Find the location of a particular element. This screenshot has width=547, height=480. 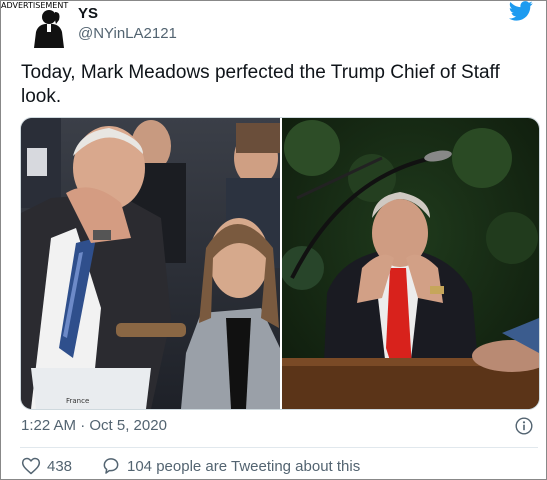

divider is located at coordinates (279, 447).